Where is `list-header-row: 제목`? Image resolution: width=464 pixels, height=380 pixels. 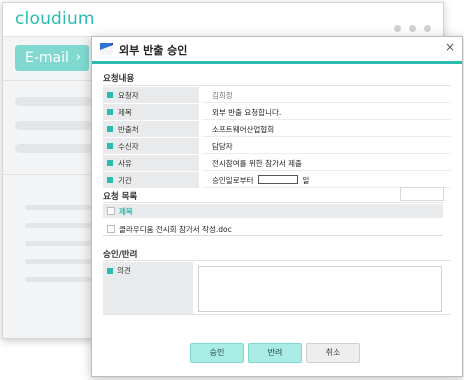
list-header-row: 제목 is located at coordinates (273, 211).